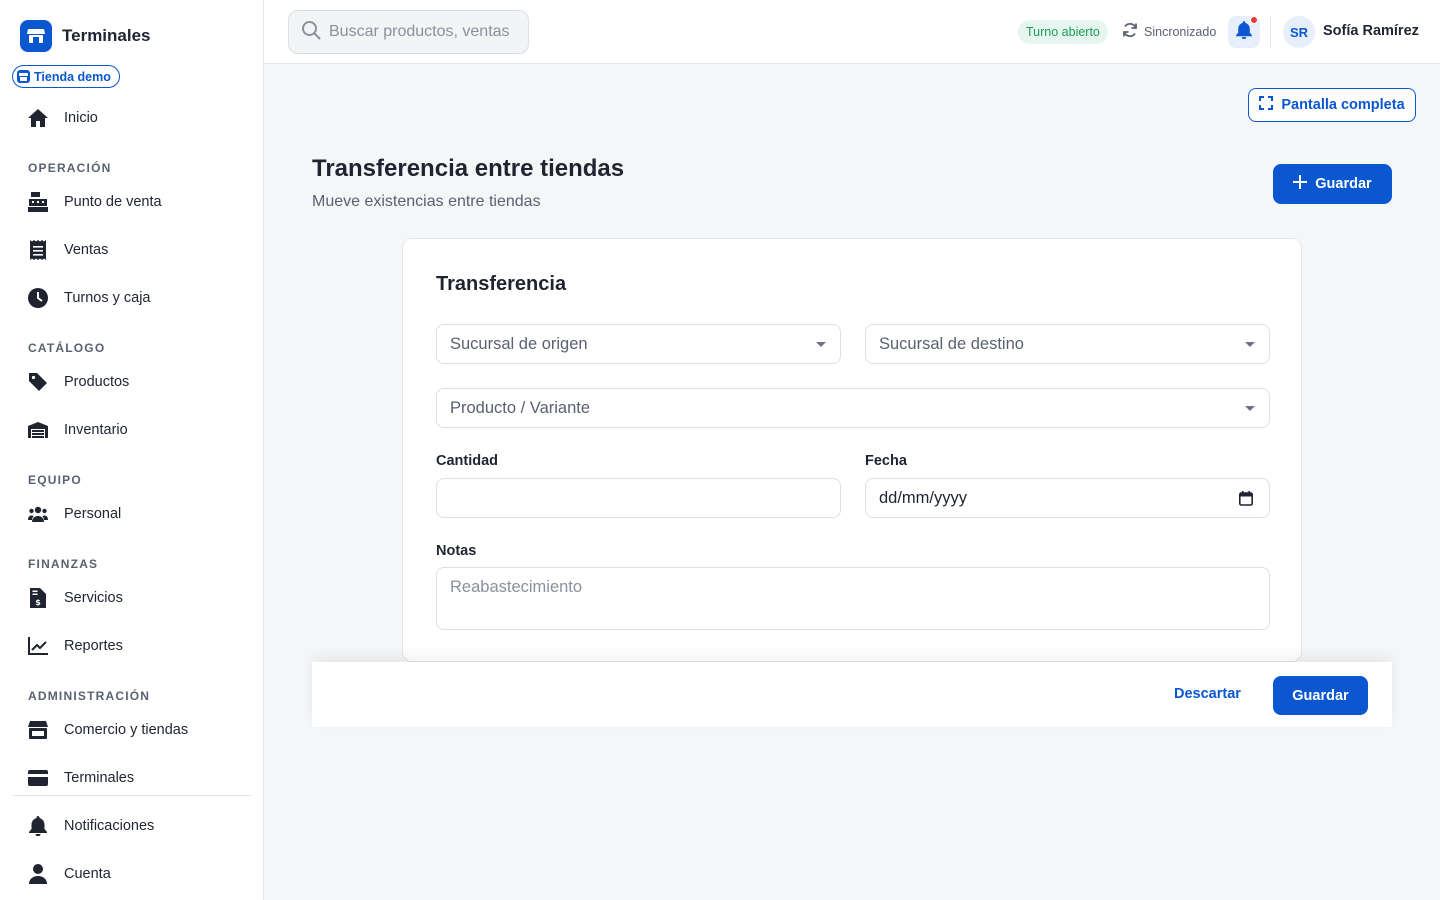 The width and height of the screenshot is (1440, 900). I want to click on notes-textarea: Reabastecimiento, so click(853, 598).